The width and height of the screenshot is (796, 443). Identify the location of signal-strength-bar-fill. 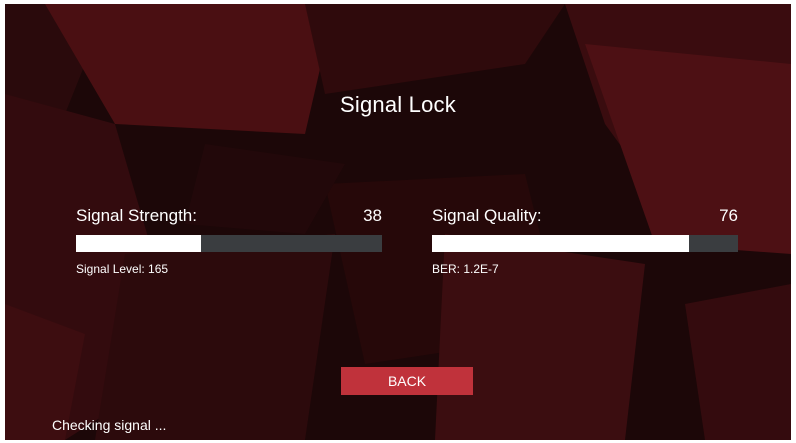
(139, 243).